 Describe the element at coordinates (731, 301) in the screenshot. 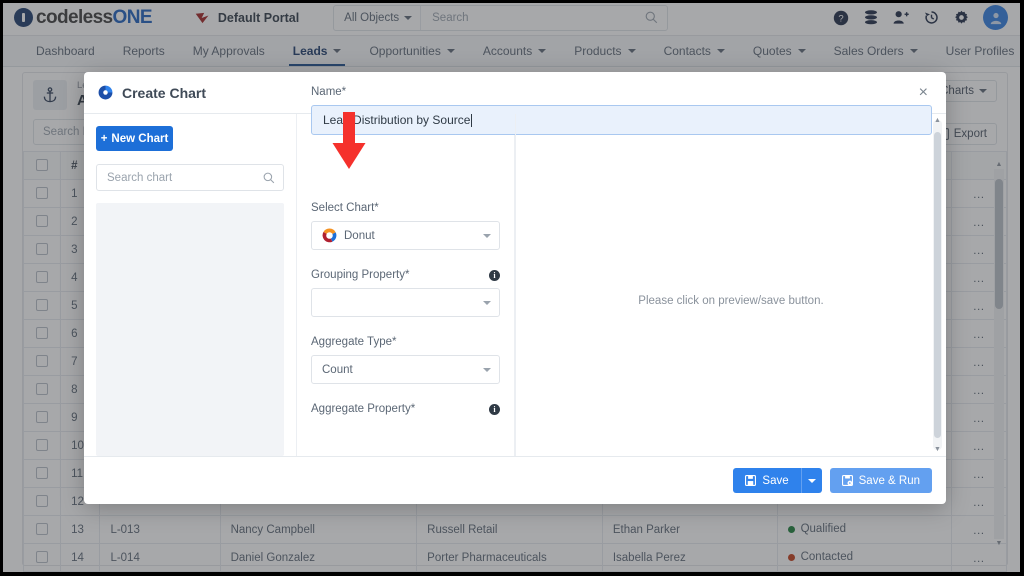

I see `preview-message: Please click on preview/save button.` at that location.